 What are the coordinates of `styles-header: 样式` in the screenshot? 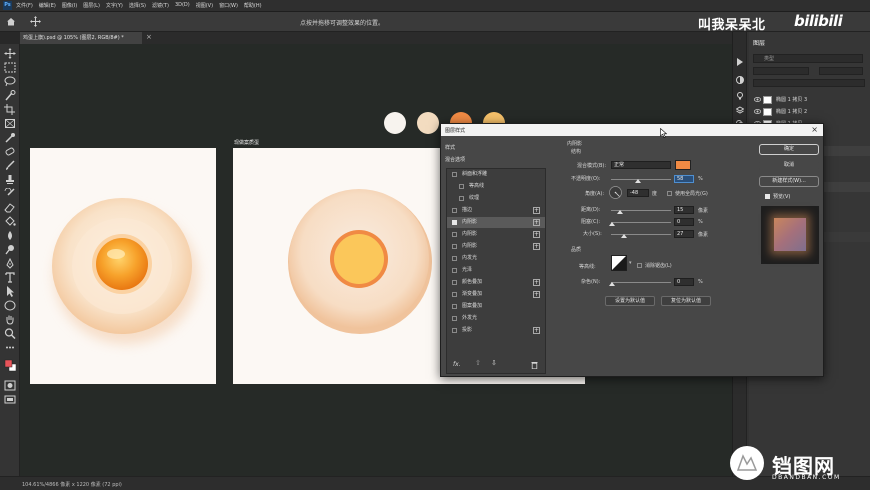 It's located at (450, 147).